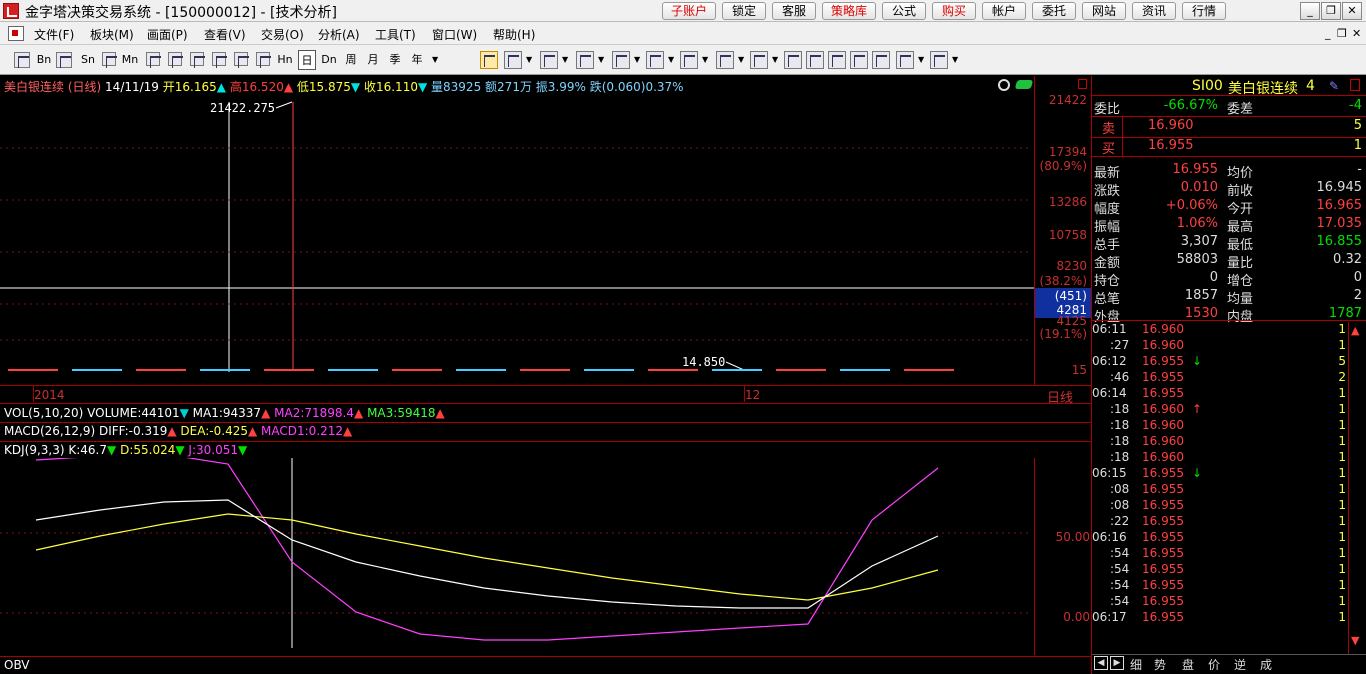 This screenshot has width=1366, height=674. What do you see at coordinates (1188, 664) in the screenshot?
I see `tab-depth: 盘` at bounding box center [1188, 664].